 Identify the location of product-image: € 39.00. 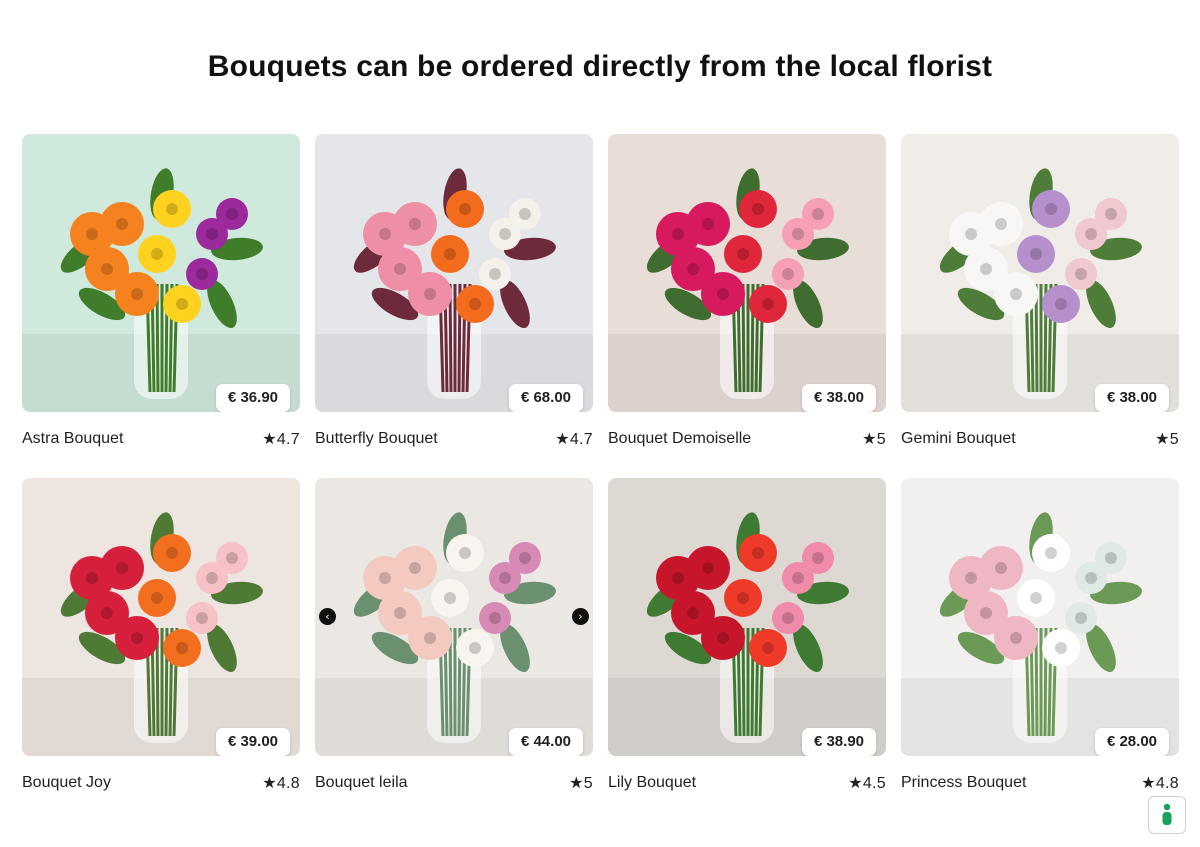
(161, 617).